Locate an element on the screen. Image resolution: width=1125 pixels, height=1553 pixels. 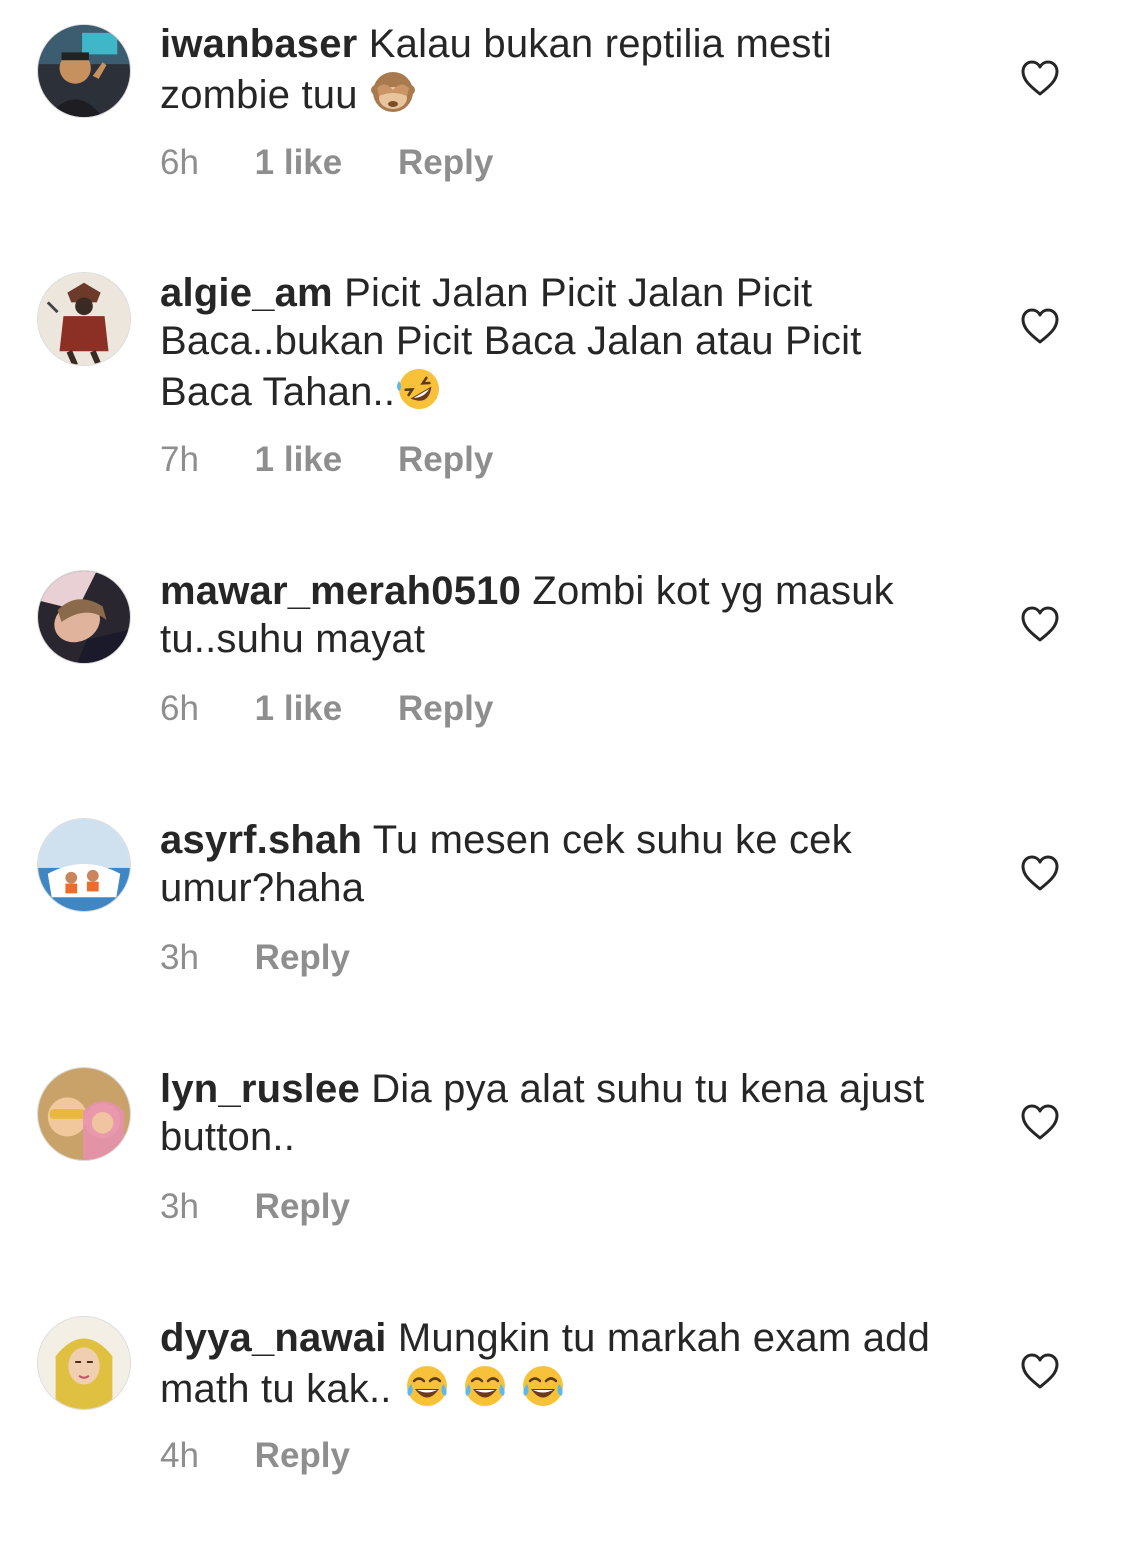
comment-username: algie_am is located at coordinates (246, 293).